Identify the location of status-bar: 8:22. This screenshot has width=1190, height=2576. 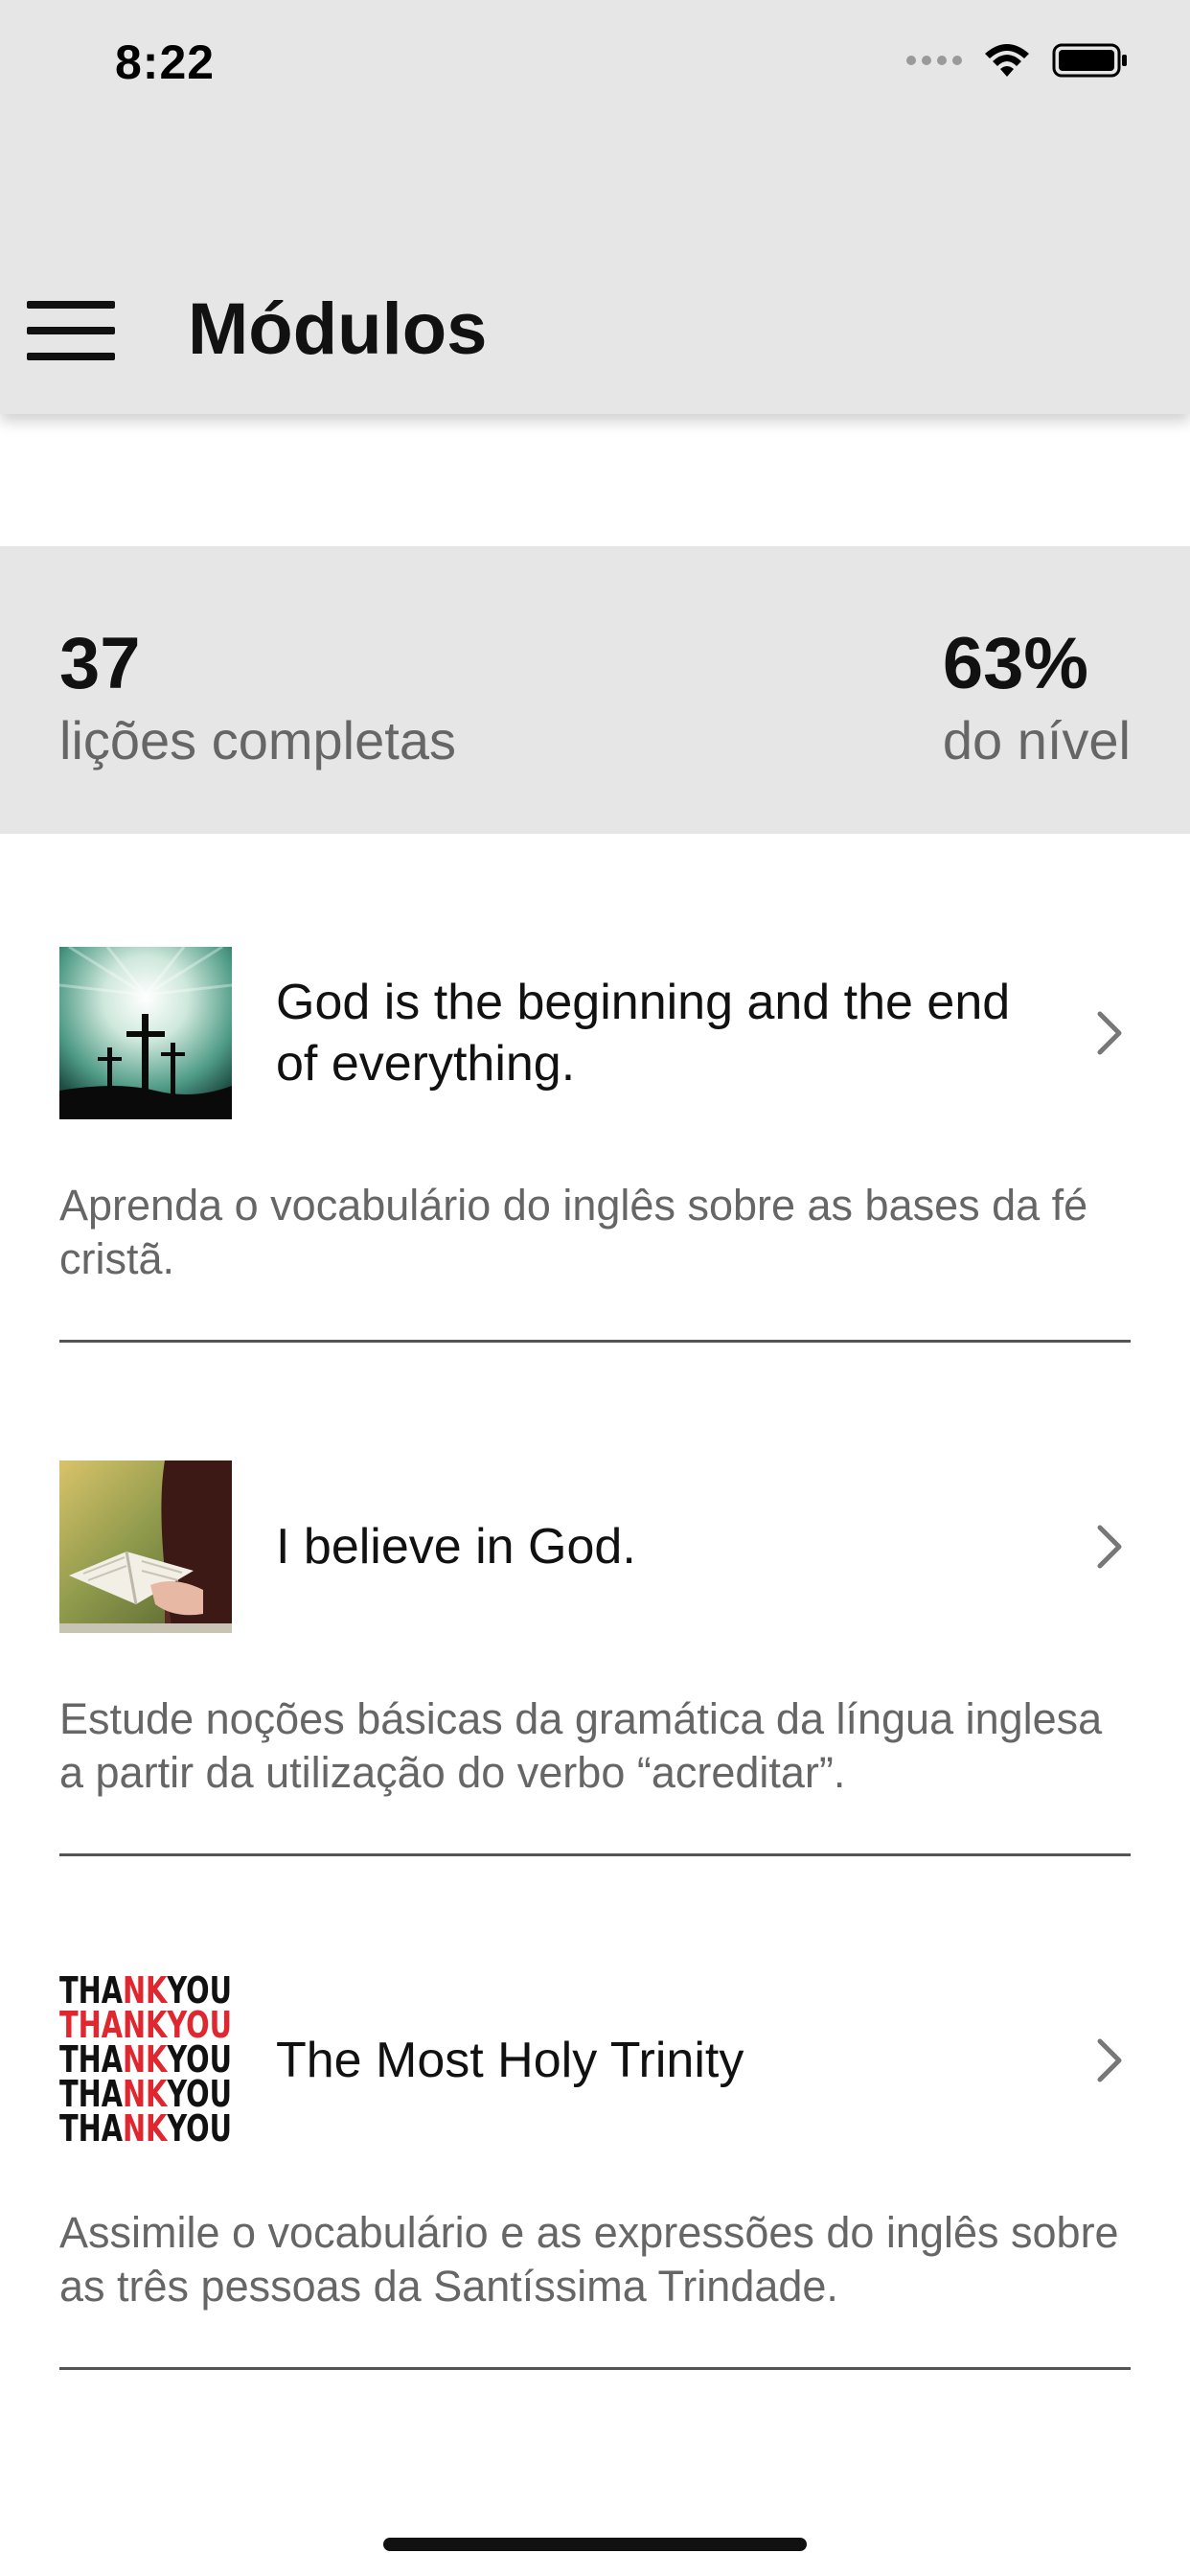
(595, 67).